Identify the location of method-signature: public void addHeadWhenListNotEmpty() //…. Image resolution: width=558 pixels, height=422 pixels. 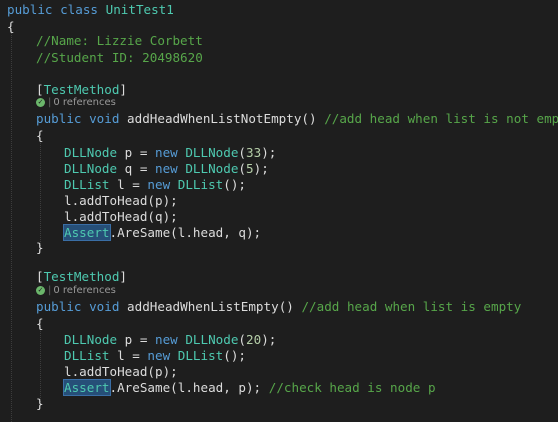
(297, 119).